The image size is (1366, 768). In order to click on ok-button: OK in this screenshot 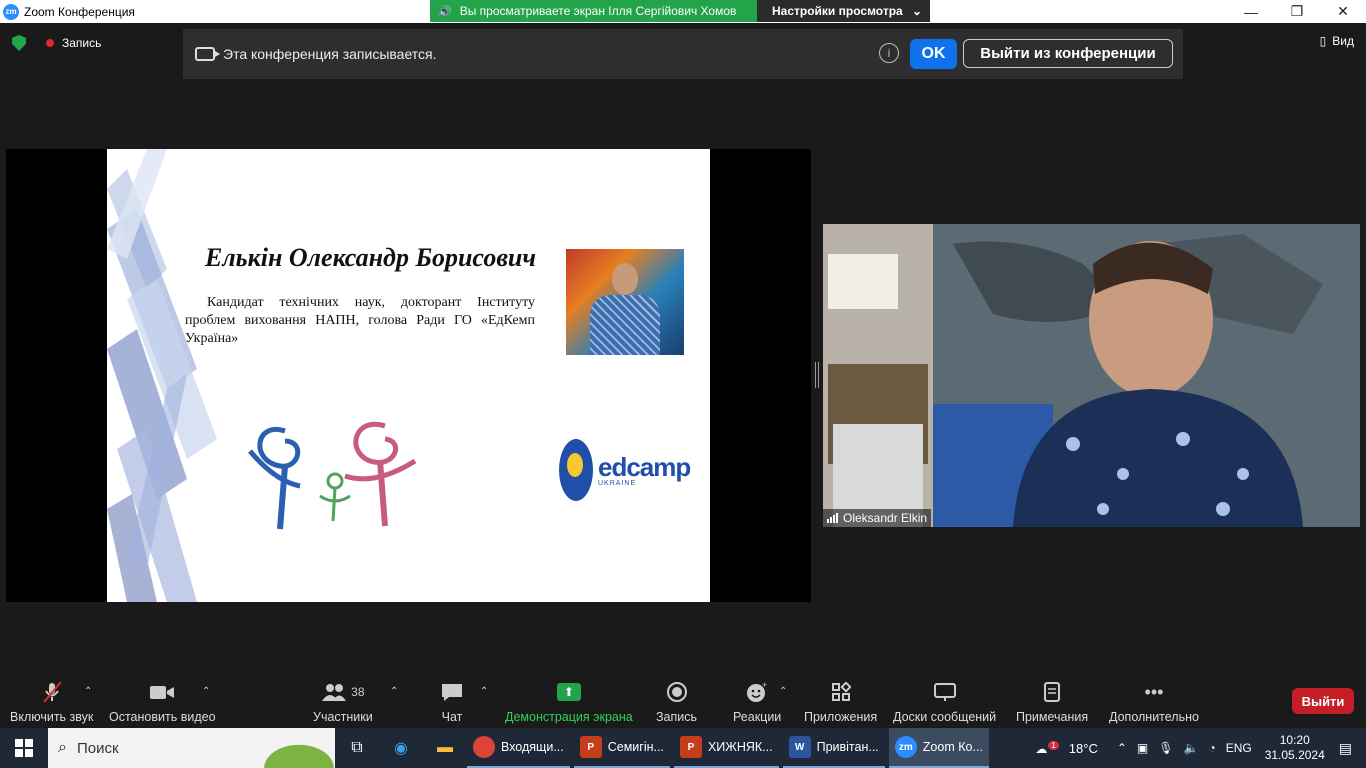, I will do `click(933, 54)`.